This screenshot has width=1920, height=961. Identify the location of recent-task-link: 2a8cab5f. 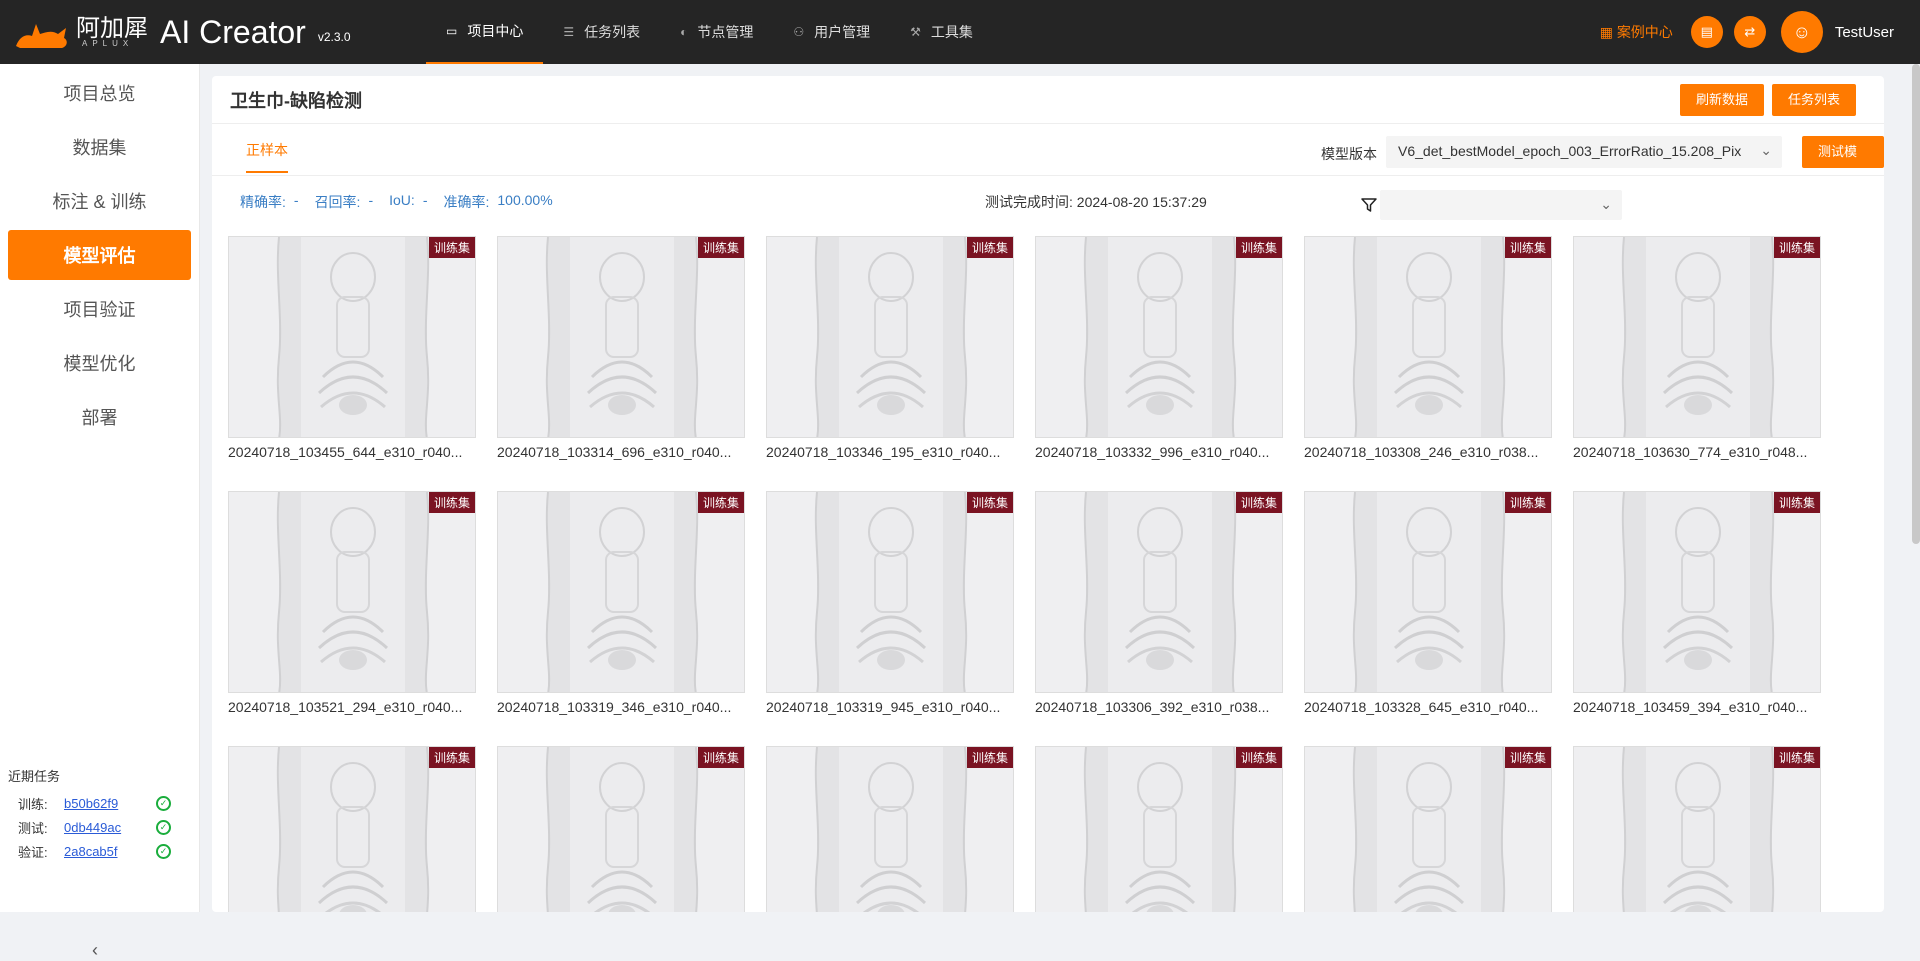
(110, 851).